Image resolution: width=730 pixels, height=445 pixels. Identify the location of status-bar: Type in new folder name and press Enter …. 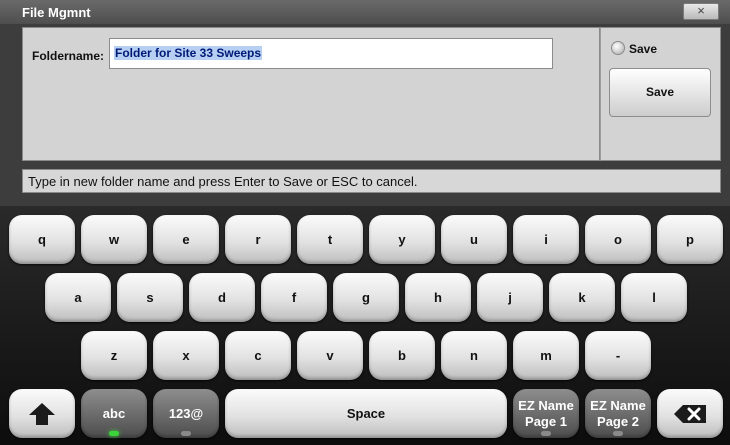
(371, 181).